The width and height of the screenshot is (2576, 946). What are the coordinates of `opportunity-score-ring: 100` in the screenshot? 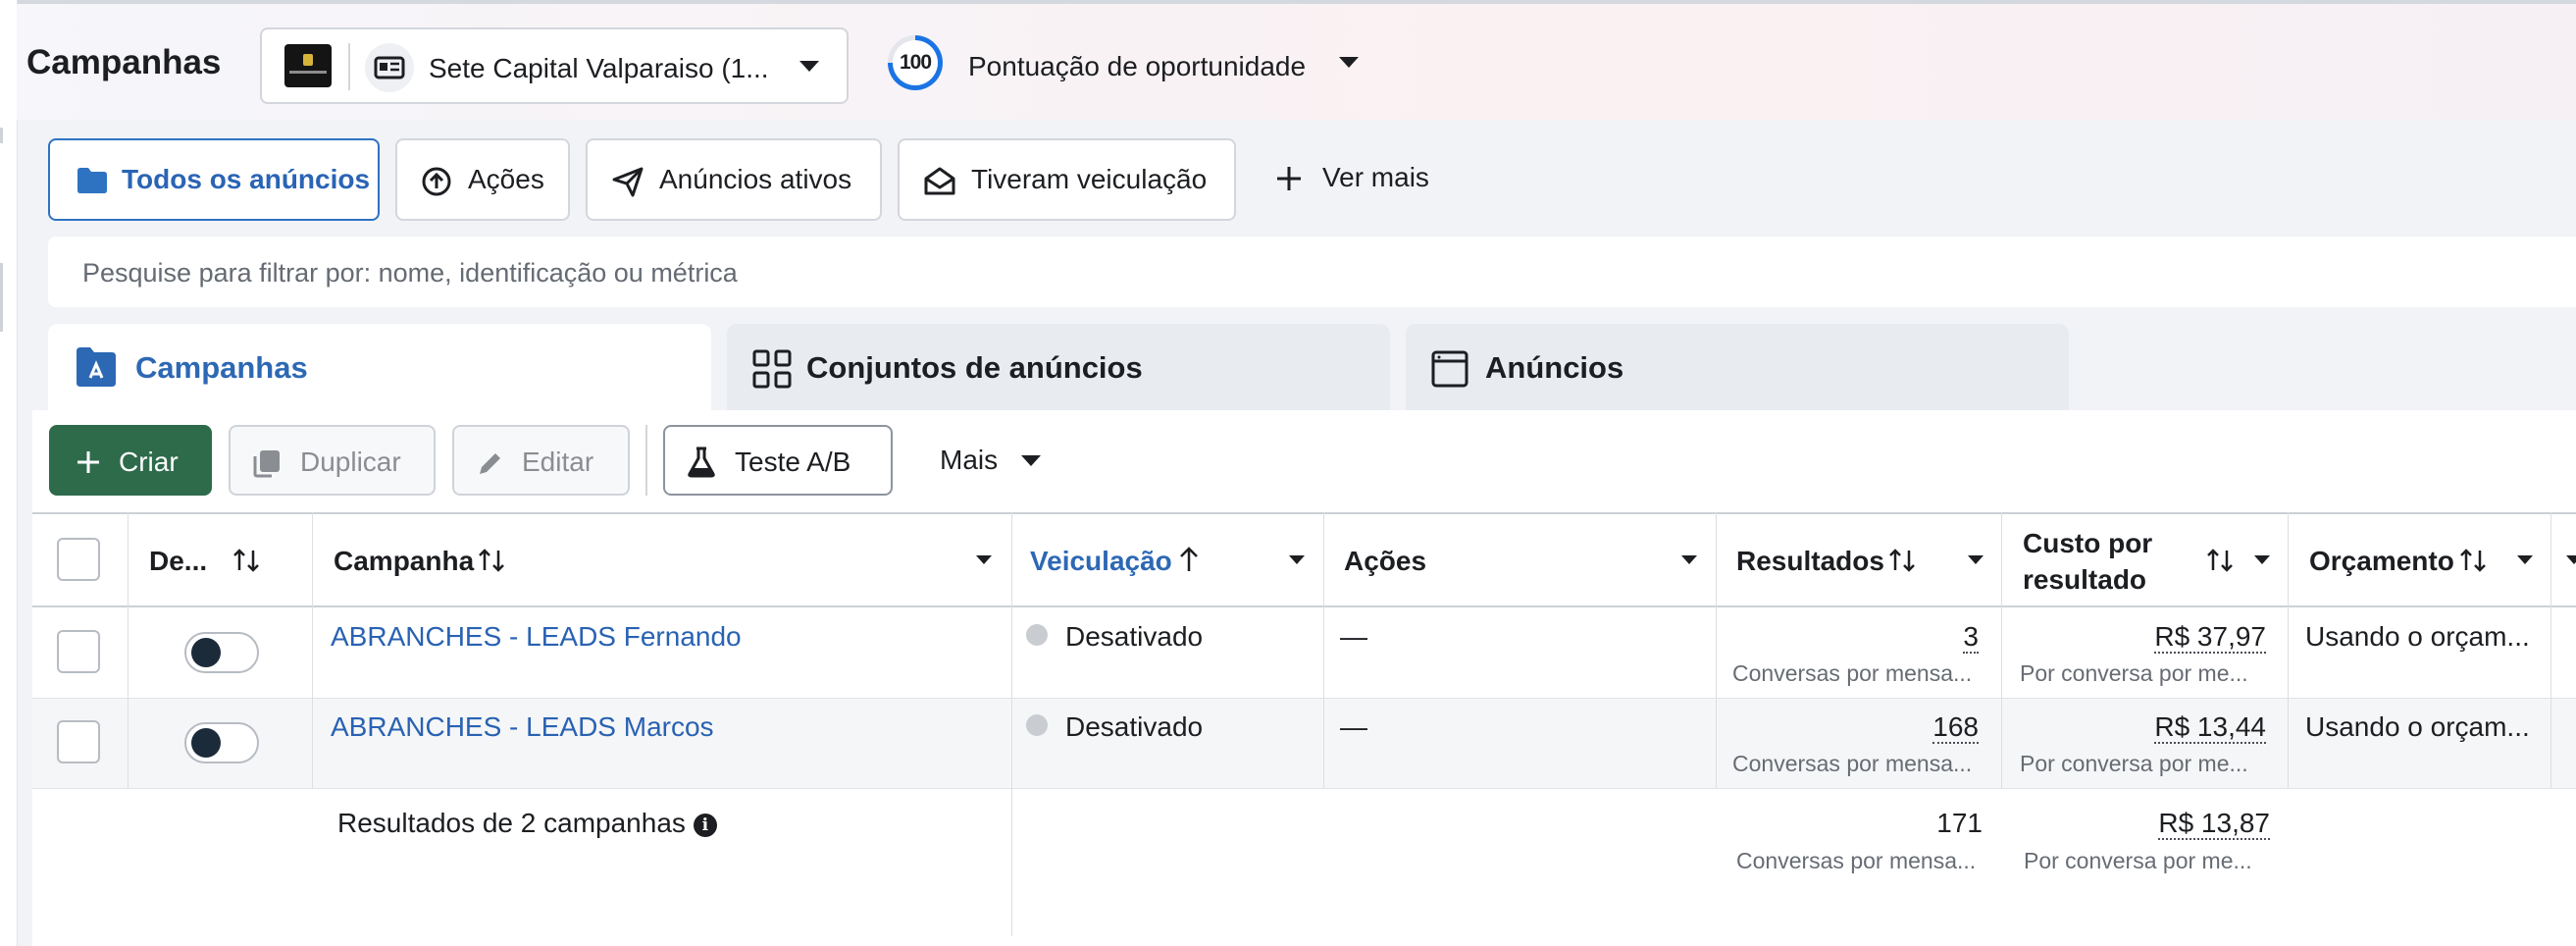 It's located at (915, 62).